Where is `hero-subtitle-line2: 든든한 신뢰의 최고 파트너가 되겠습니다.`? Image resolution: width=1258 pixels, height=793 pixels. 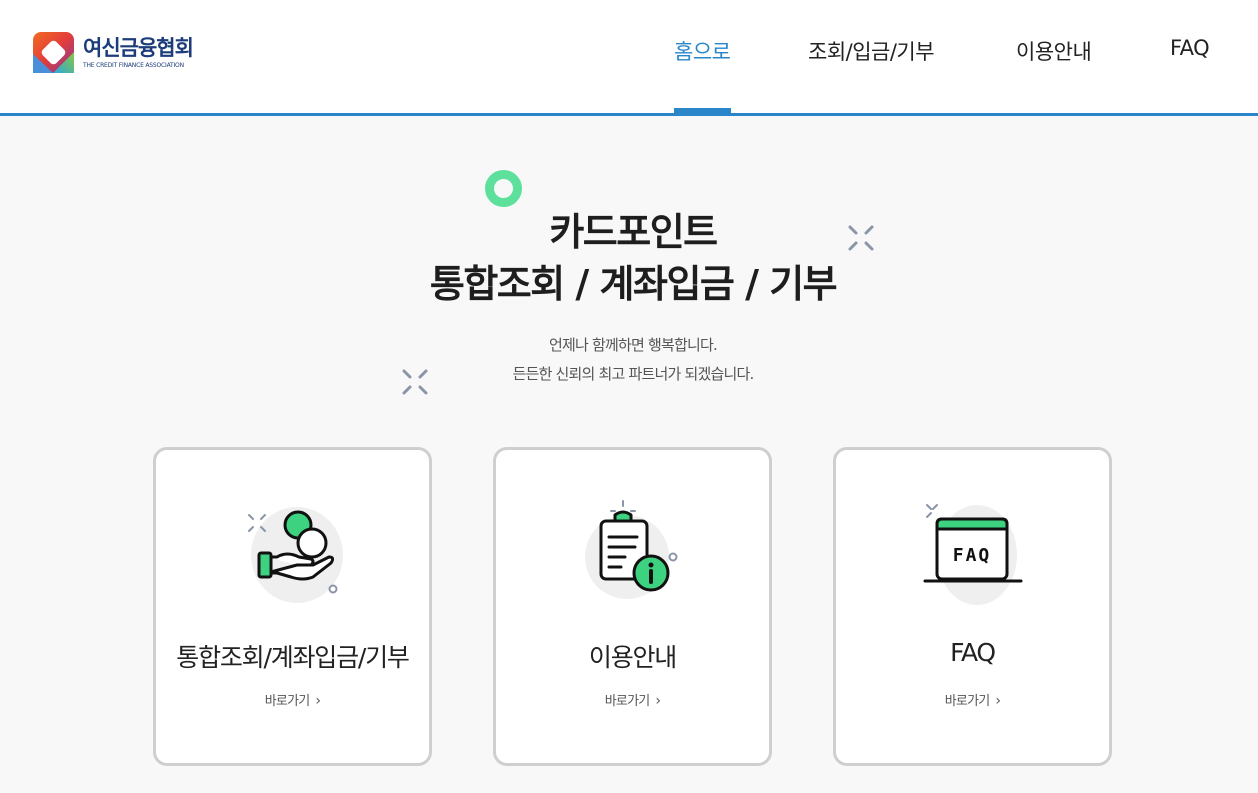 hero-subtitle-line2: 든든한 신뢰의 최고 파트너가 되겠습니다. is located at coordinates (633, 374).